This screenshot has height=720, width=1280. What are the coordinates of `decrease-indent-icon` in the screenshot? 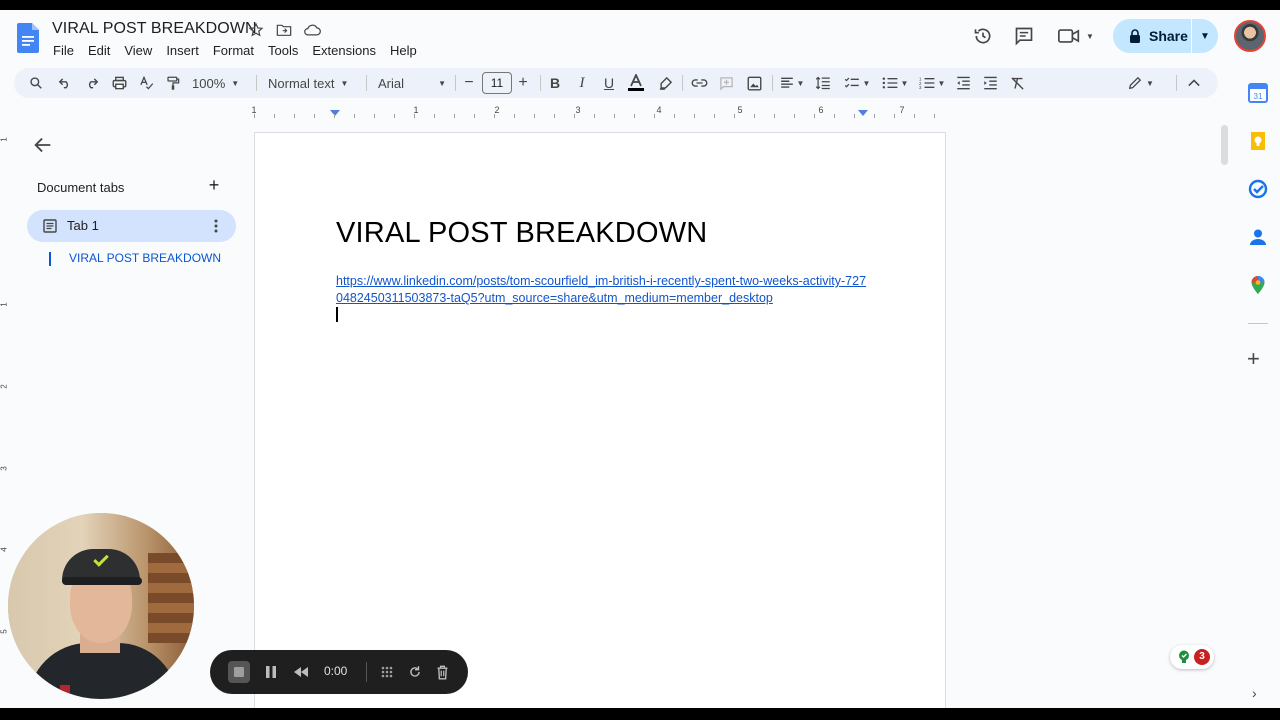 It's located at (963, 83).